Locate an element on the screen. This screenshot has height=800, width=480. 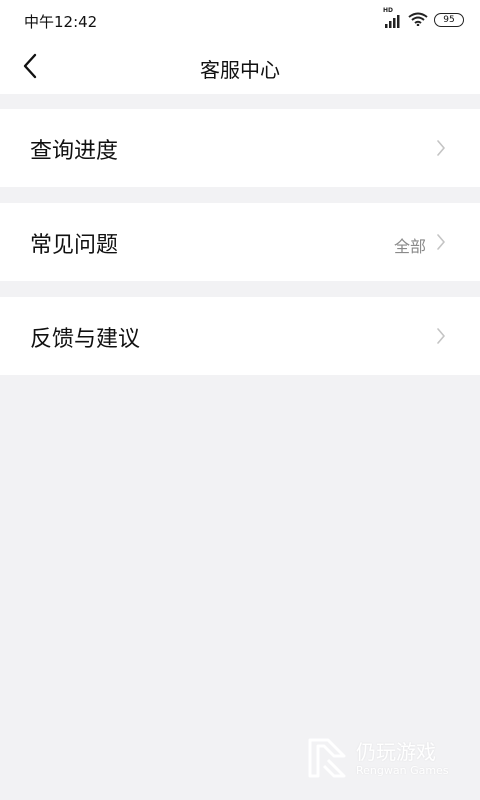
watermark: 仍玩游戏 Rengwan Games is located at coordinates (385, 759).